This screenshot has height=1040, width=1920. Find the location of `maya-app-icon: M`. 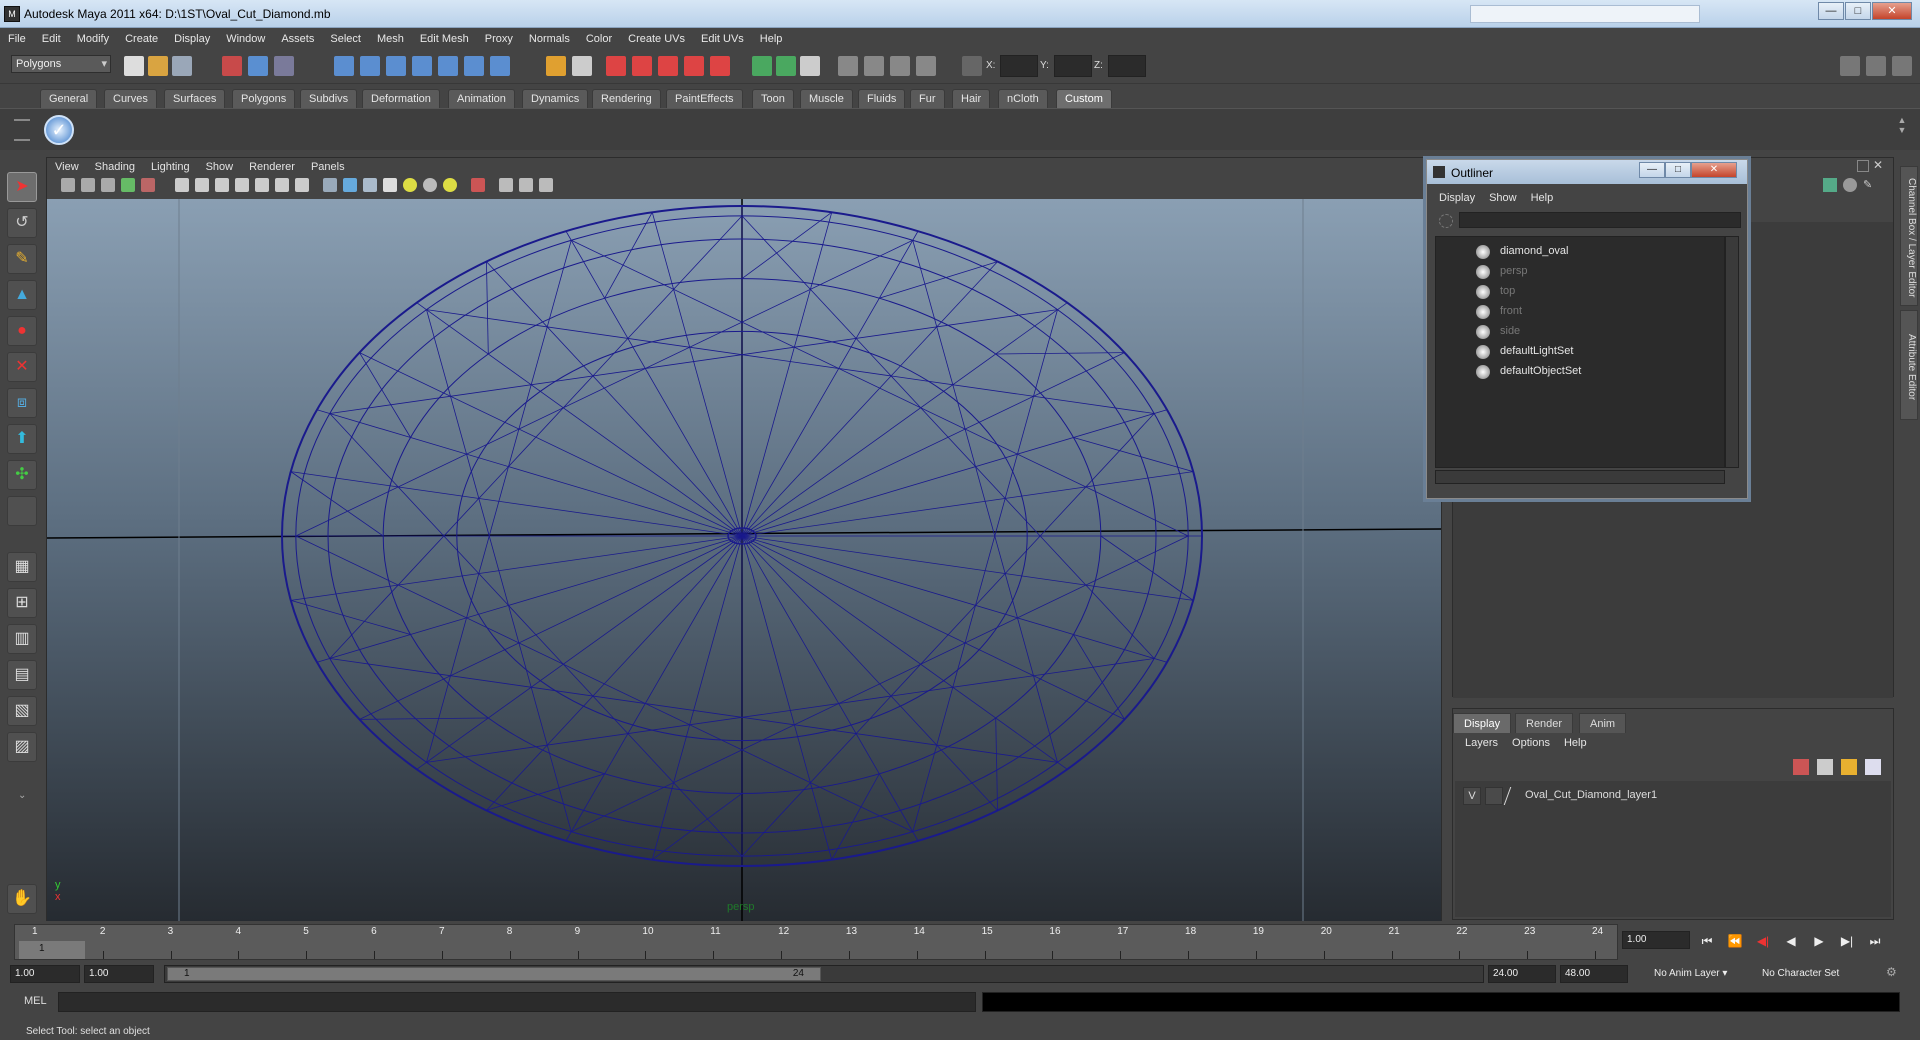

maya-app-icon: M is located at coordinates (12, 14).